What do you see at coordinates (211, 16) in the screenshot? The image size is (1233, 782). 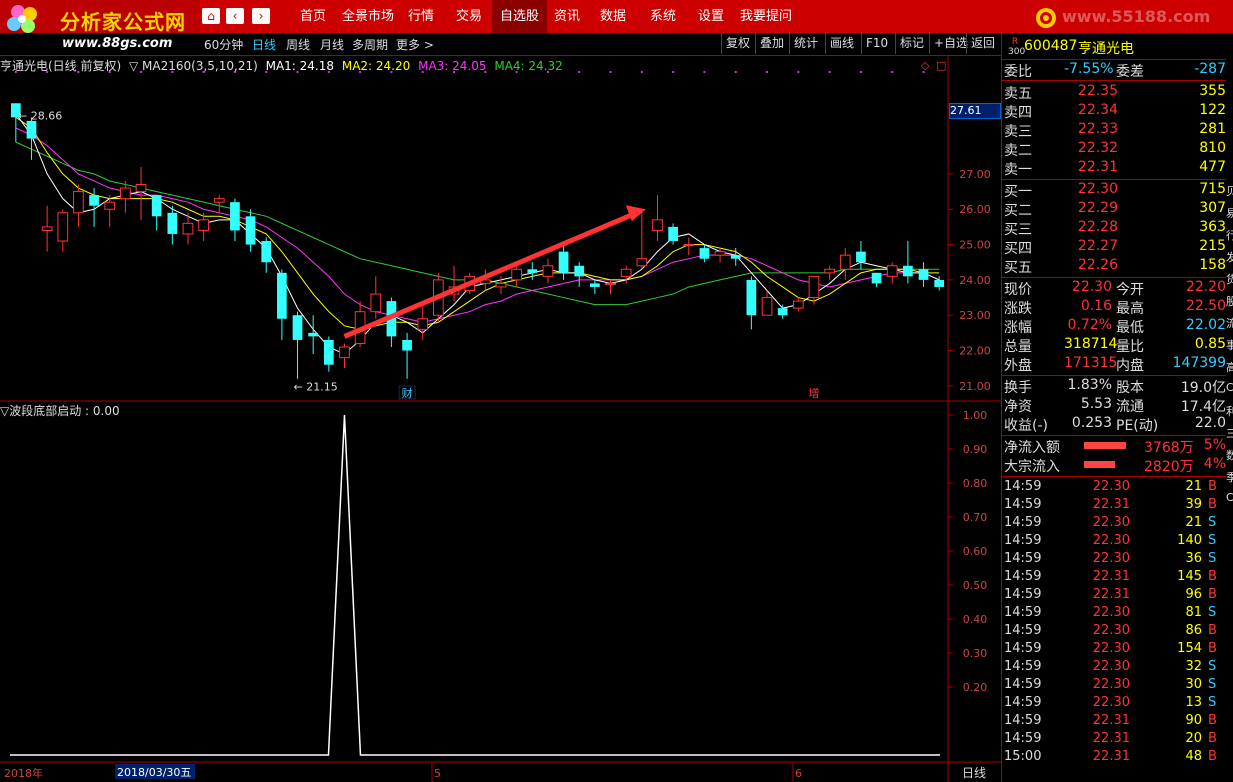 I see `home-icon: ⌂` at bounding box center [211, 16].